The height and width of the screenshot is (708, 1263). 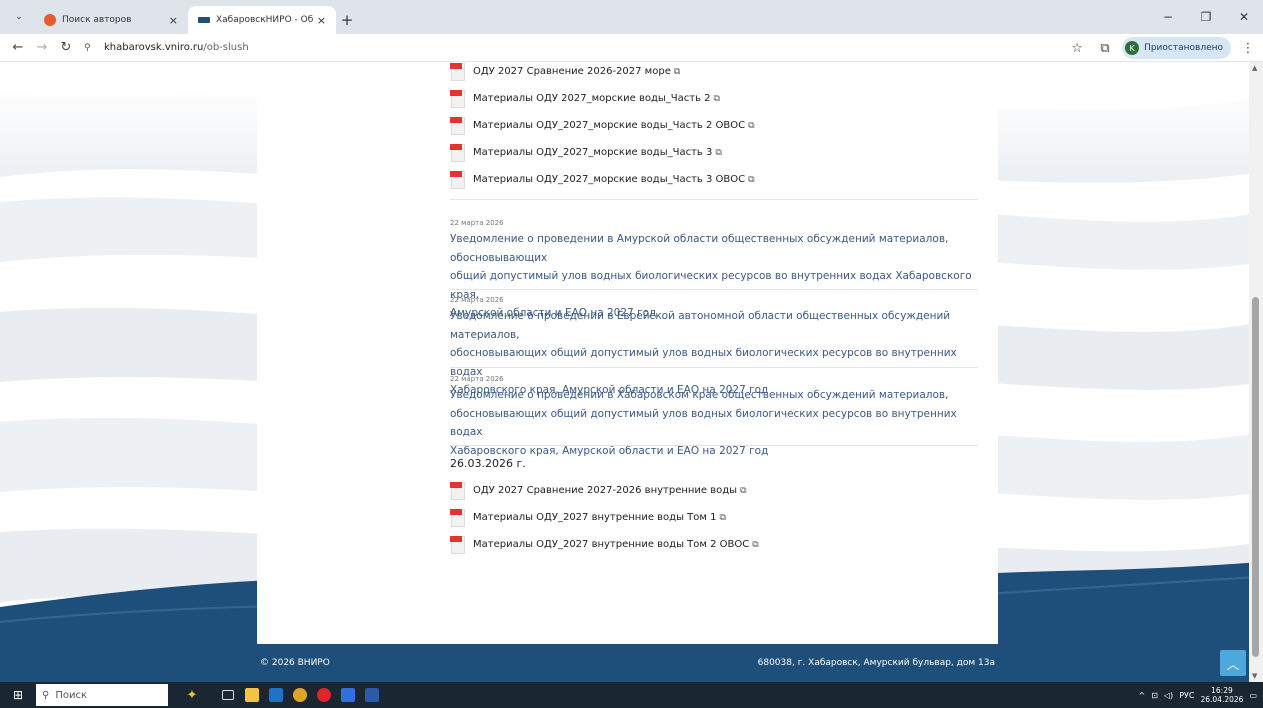 I want to click on document-label: Материалы ОДУ_2027 внутренние воды Том 1, so click(x=595, y=517).